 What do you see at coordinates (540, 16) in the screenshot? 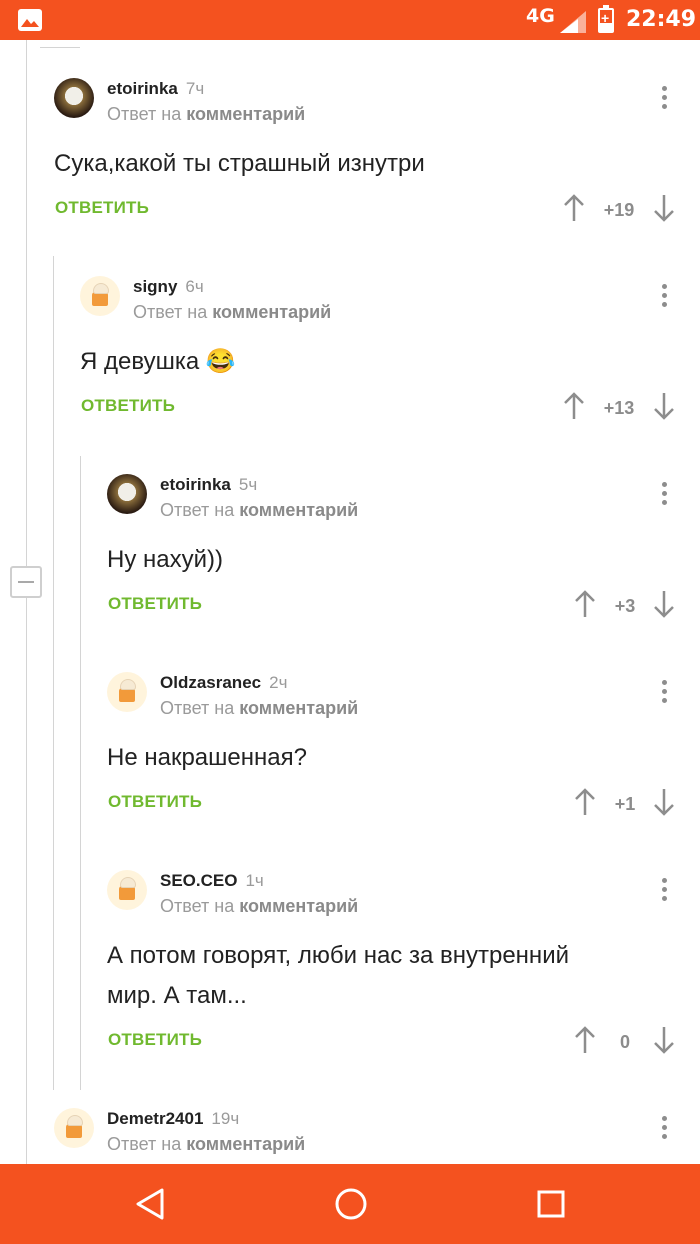
I see `network-type: 4G` at bounding box center [540, 16].